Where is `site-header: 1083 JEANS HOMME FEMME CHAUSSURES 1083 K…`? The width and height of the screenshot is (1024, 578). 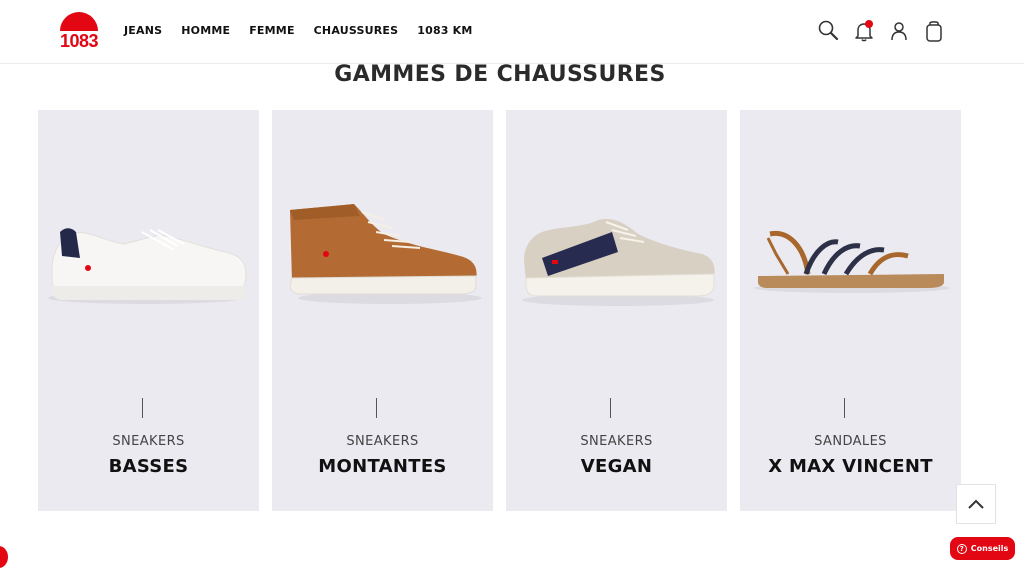 site-header: 1083 JEANS HOMME FEMME CHAUSSURES 1083 K… is located at coordinates (512, 32).